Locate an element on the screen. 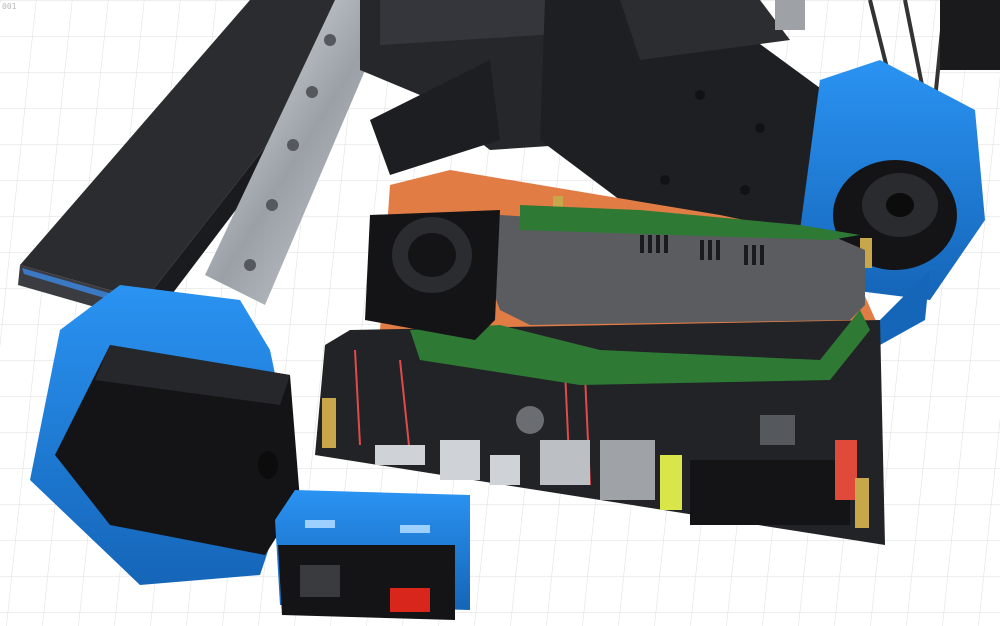  blower-fan is located at coordinates (432, 275).